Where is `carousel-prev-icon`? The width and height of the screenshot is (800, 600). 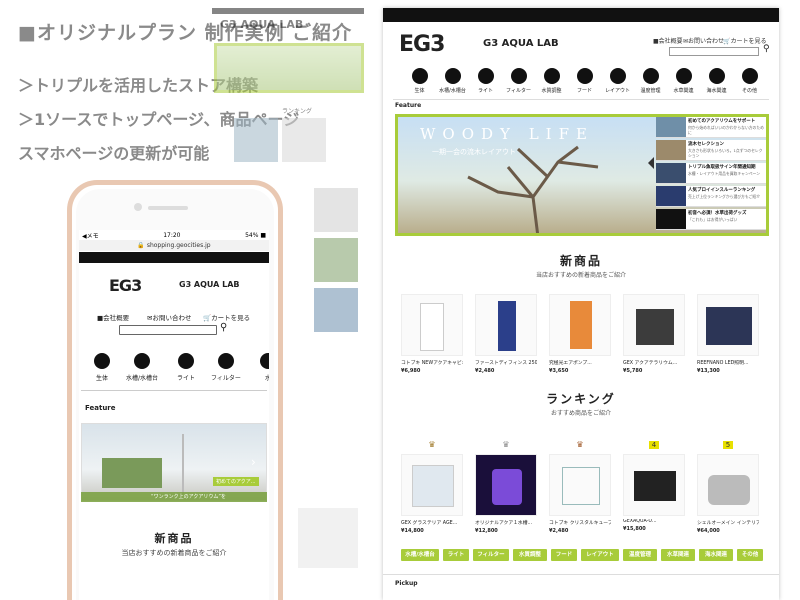
carousel-prev-icon is located at coordinates (651, 163).